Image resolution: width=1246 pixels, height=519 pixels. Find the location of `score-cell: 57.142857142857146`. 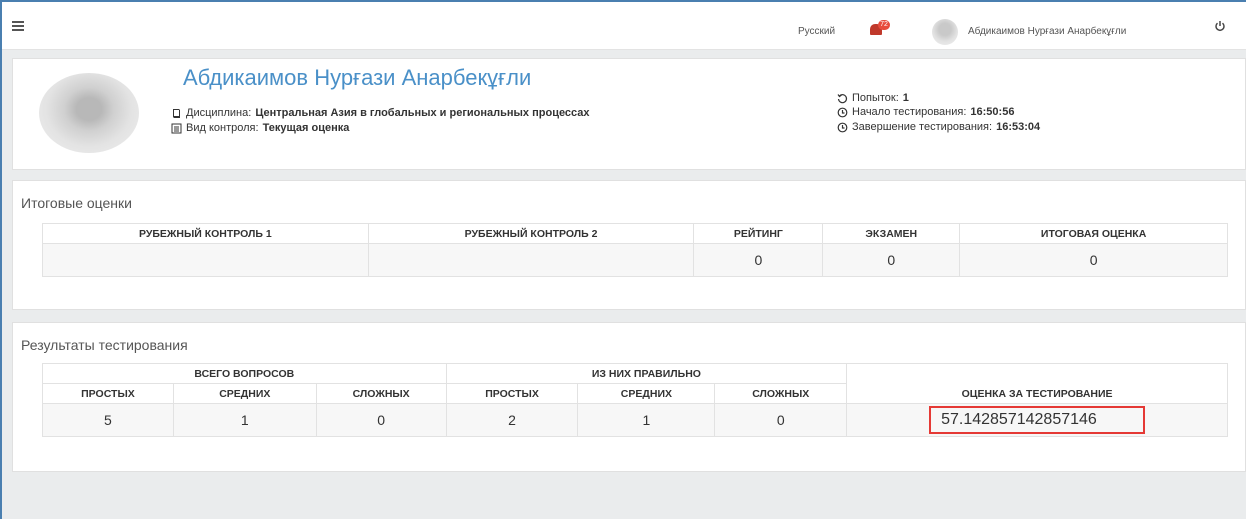

score-cell: 57.142857142857146 is located at coordinates (1037, 420).